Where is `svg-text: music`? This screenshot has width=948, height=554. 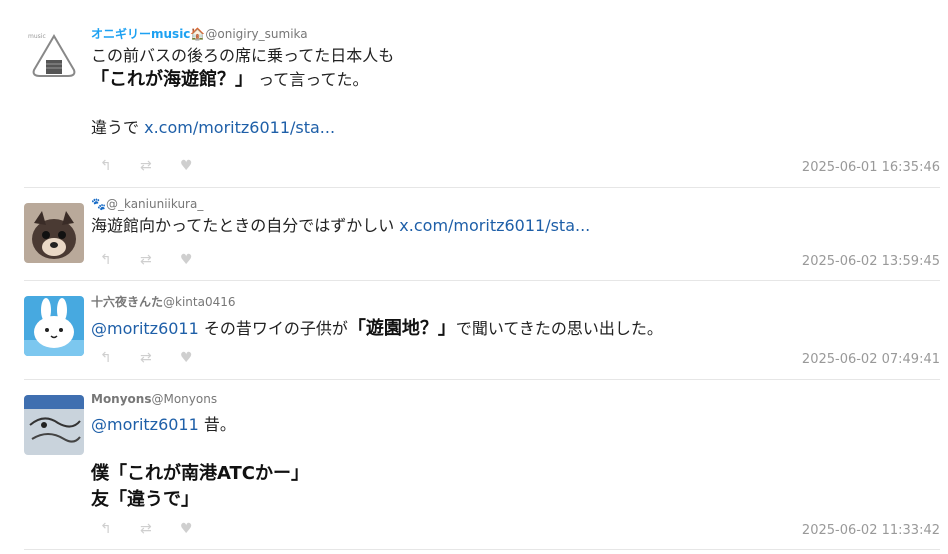
svg-text: music is located at coordinates (37, 36).